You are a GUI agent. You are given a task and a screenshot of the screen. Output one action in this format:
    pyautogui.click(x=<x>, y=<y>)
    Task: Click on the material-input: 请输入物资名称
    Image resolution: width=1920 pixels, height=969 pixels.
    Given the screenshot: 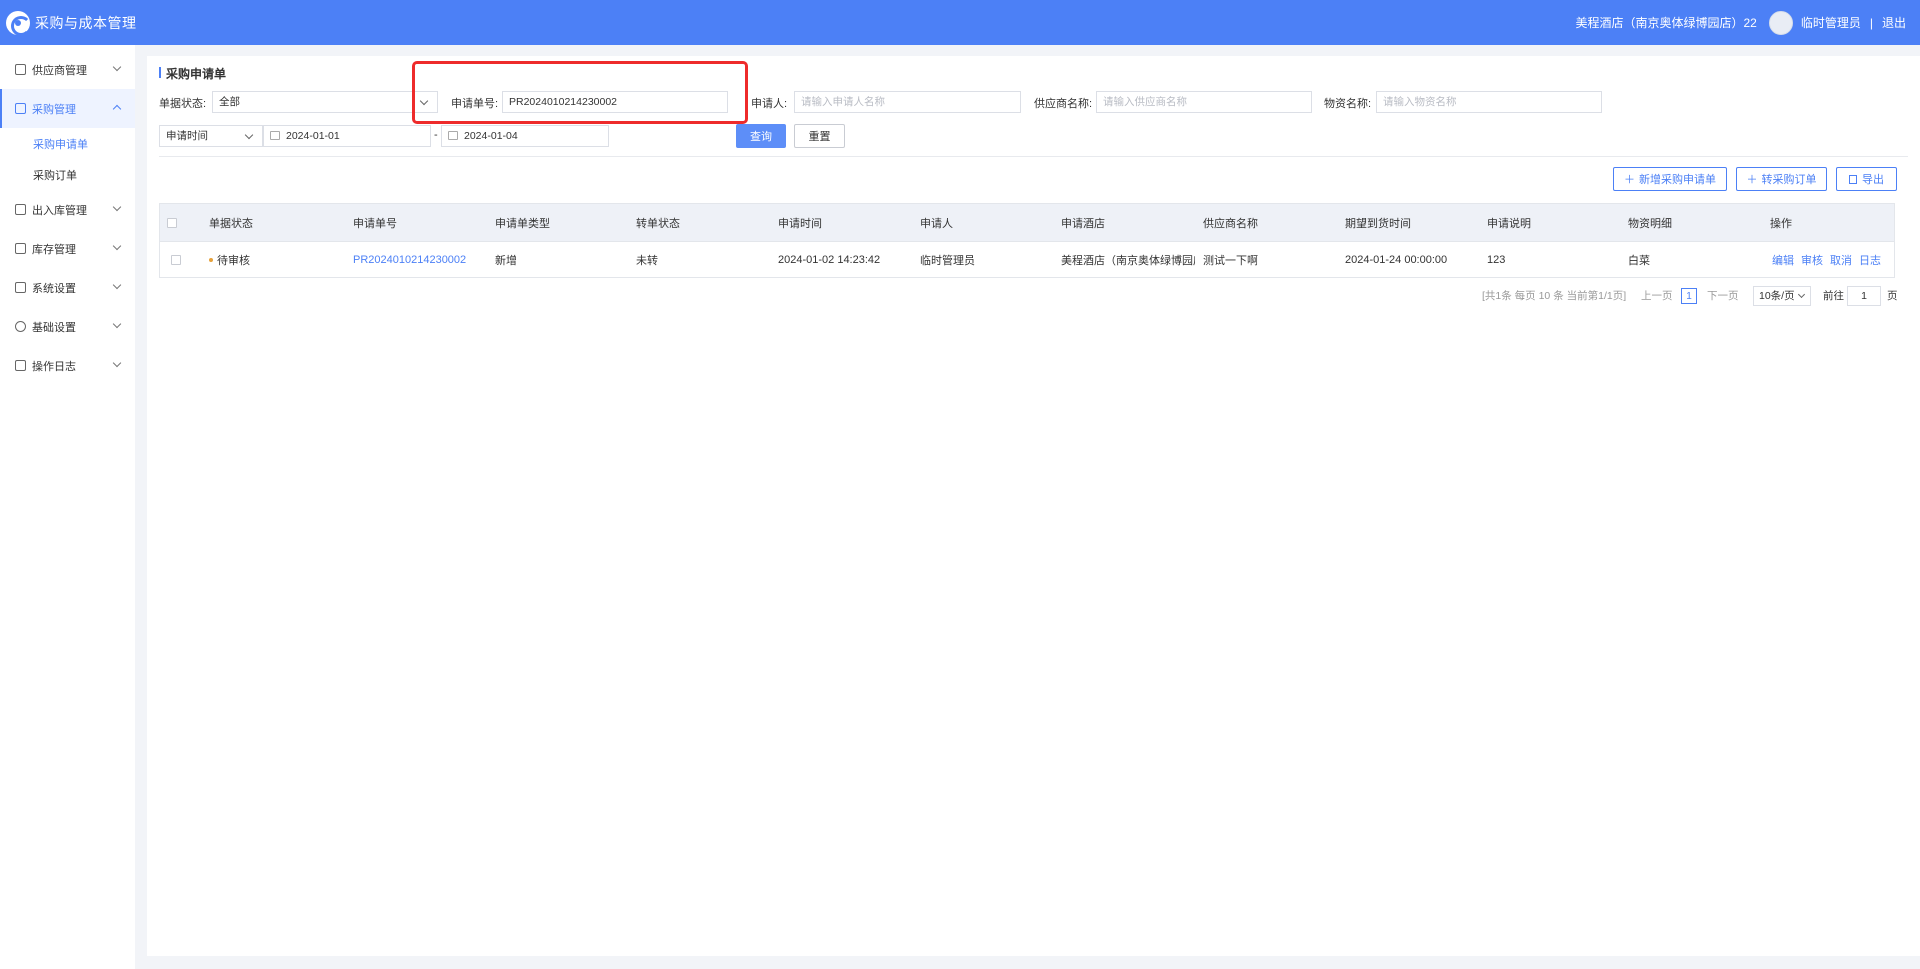 What is the action you would take?
    pyautogui.click(x=1489, y=102)
    